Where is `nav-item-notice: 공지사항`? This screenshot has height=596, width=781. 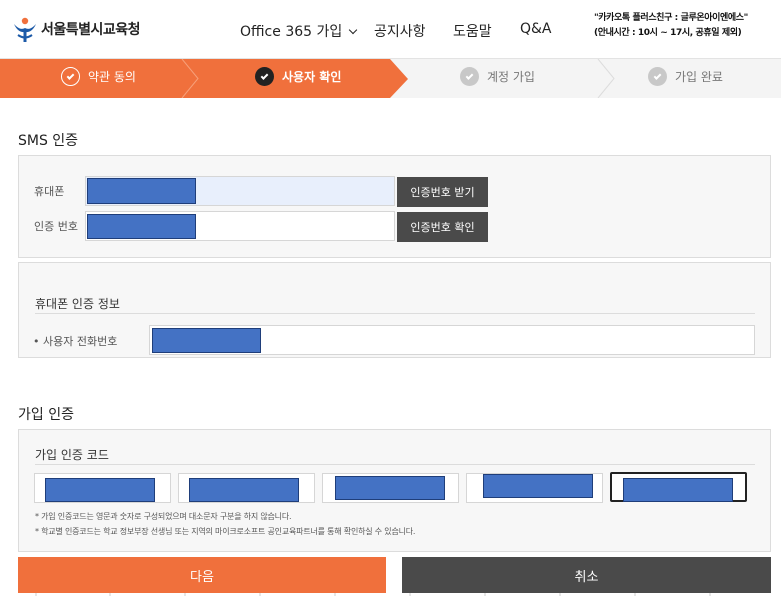 nav-item-notice: 공지사항 is located at coordinates (400, 31).